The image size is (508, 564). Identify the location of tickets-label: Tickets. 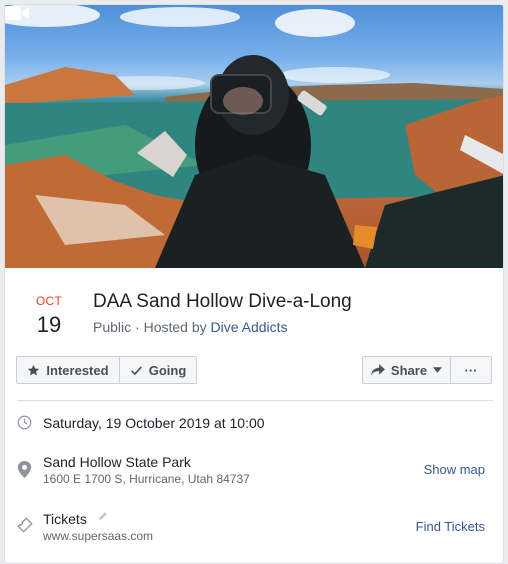
(65, 519).